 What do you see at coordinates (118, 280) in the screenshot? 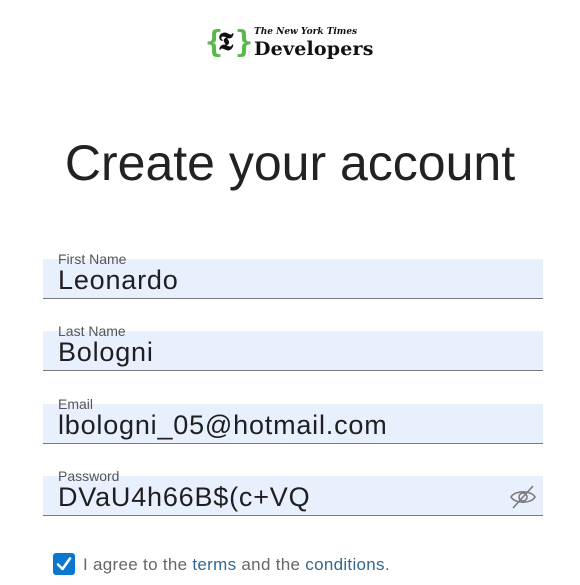
I see `first-name-value: Leonardo` at bounding box center [118, 280].